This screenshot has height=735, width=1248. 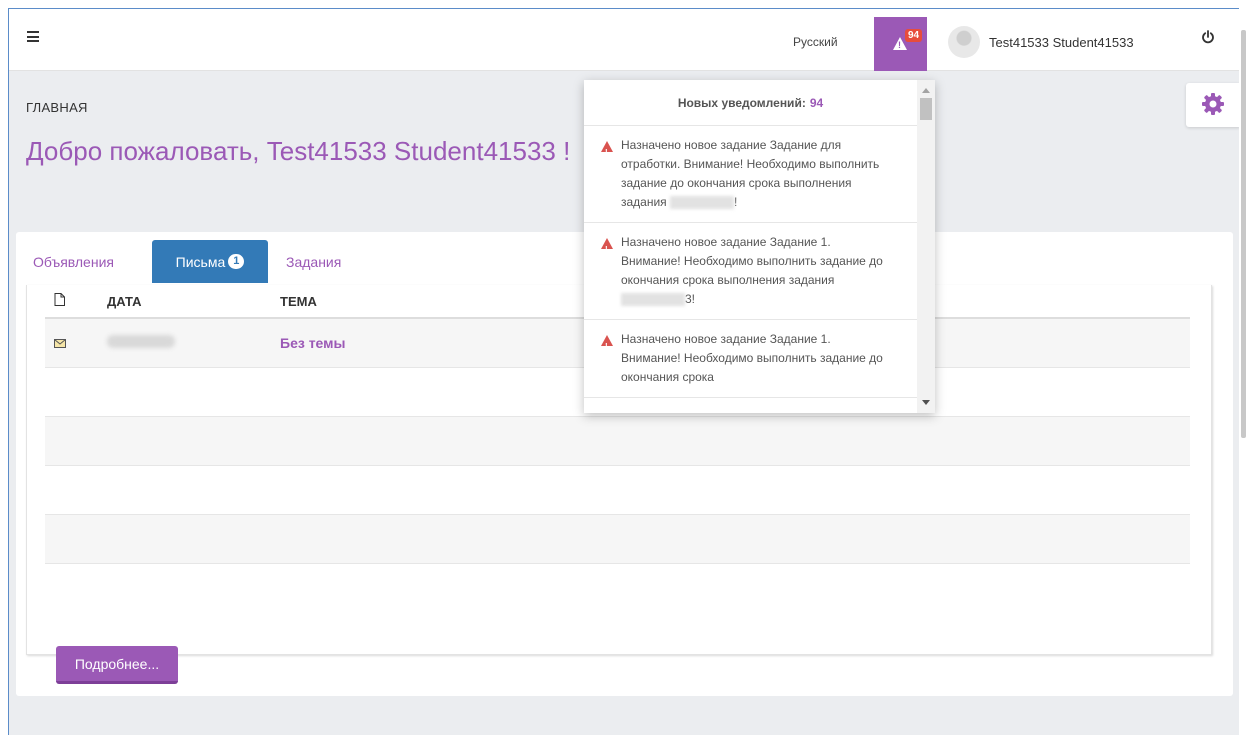 I want to click on notifications-header: Новых уведомлений: 94, so click(x=759, y=103).